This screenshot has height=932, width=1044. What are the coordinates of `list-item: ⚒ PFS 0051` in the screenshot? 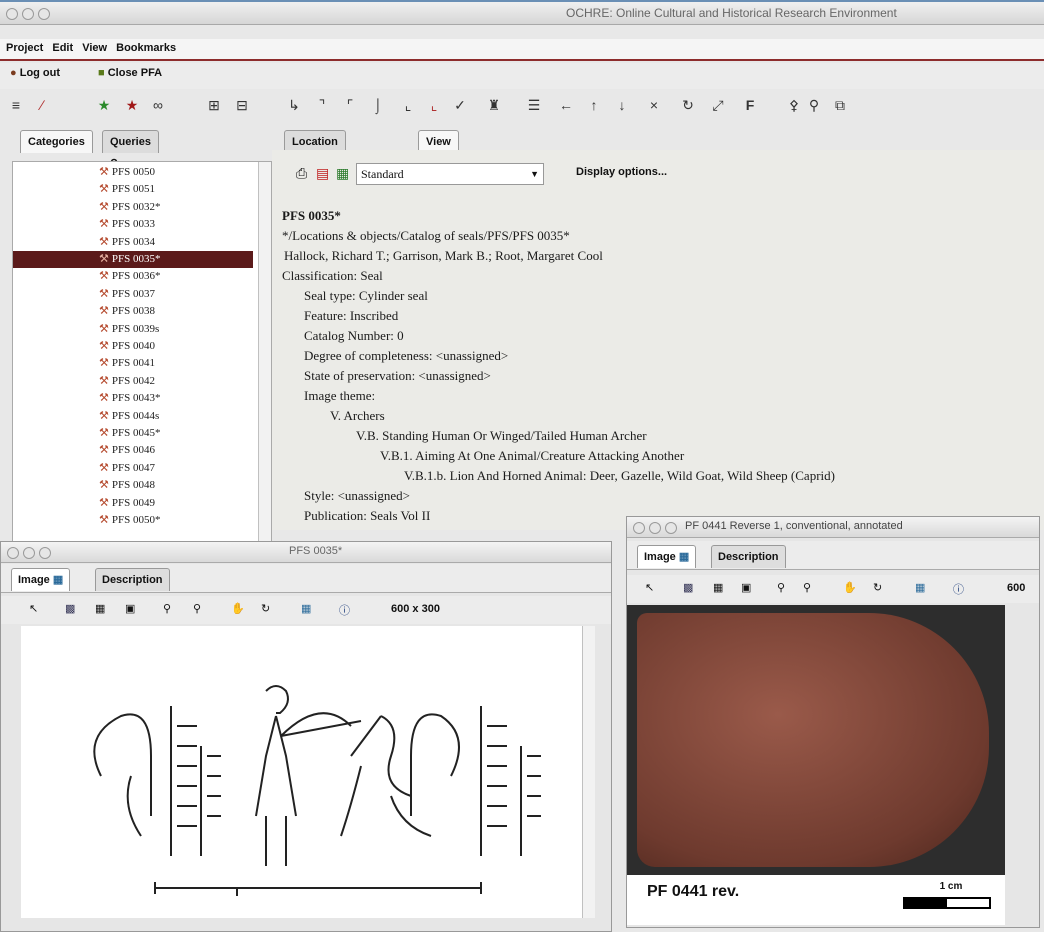 It's located at (127, 189).